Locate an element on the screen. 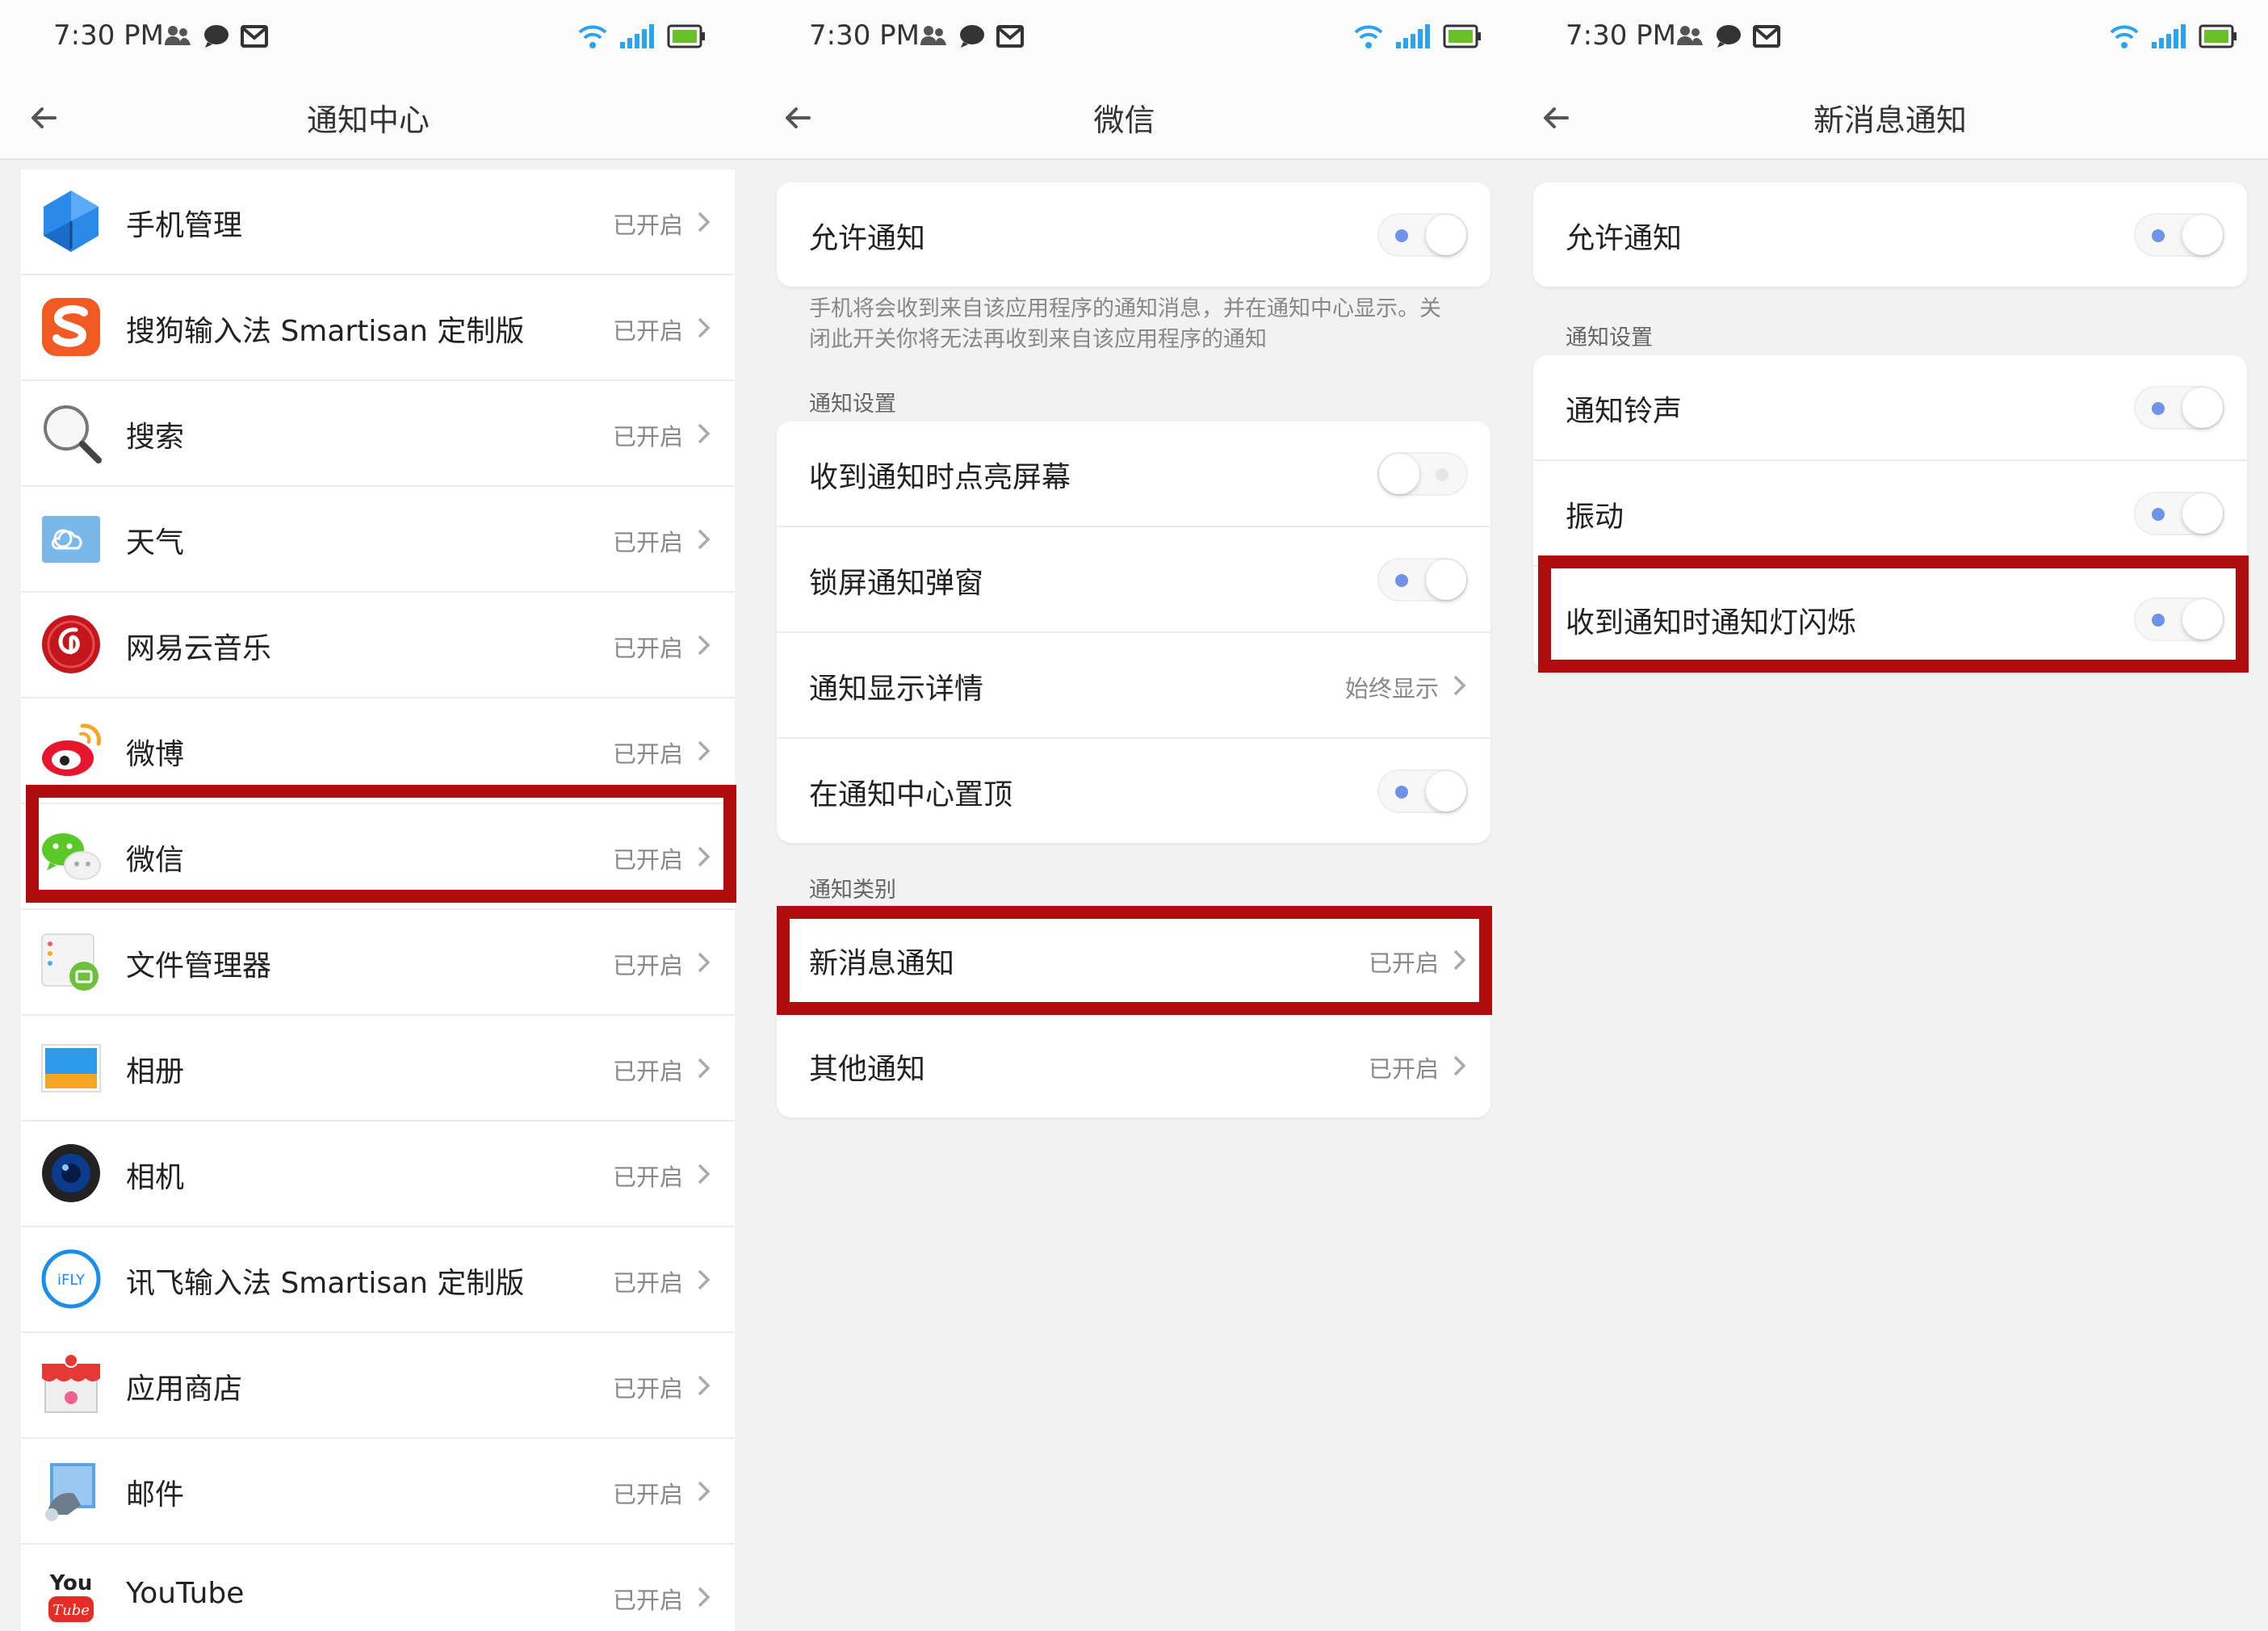 Image resolution: width=2268 pixels, height=1631 pixels. app-row-camera: 相机 已开启 is located at coordinates (378, 1175).